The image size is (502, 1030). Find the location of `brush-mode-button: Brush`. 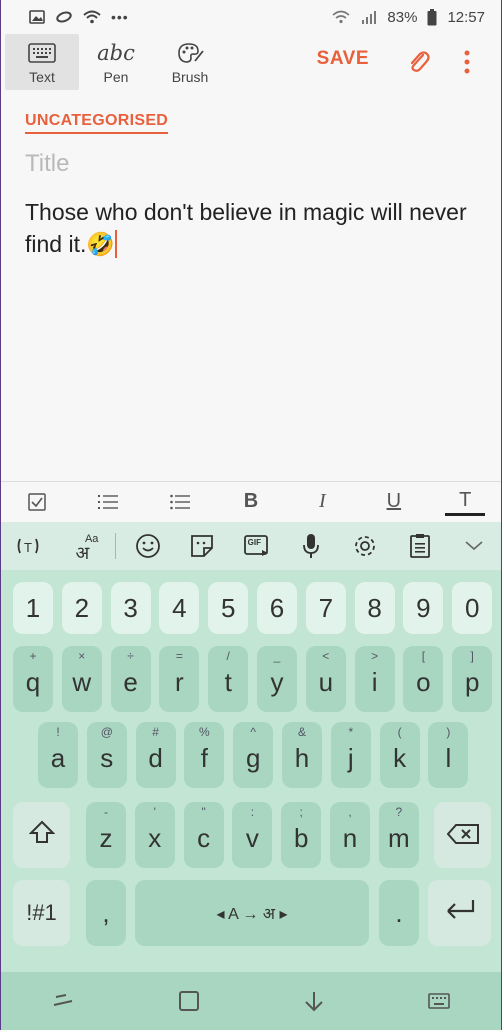

brush-mode-button: Brush is located at coordinates (190, 62).